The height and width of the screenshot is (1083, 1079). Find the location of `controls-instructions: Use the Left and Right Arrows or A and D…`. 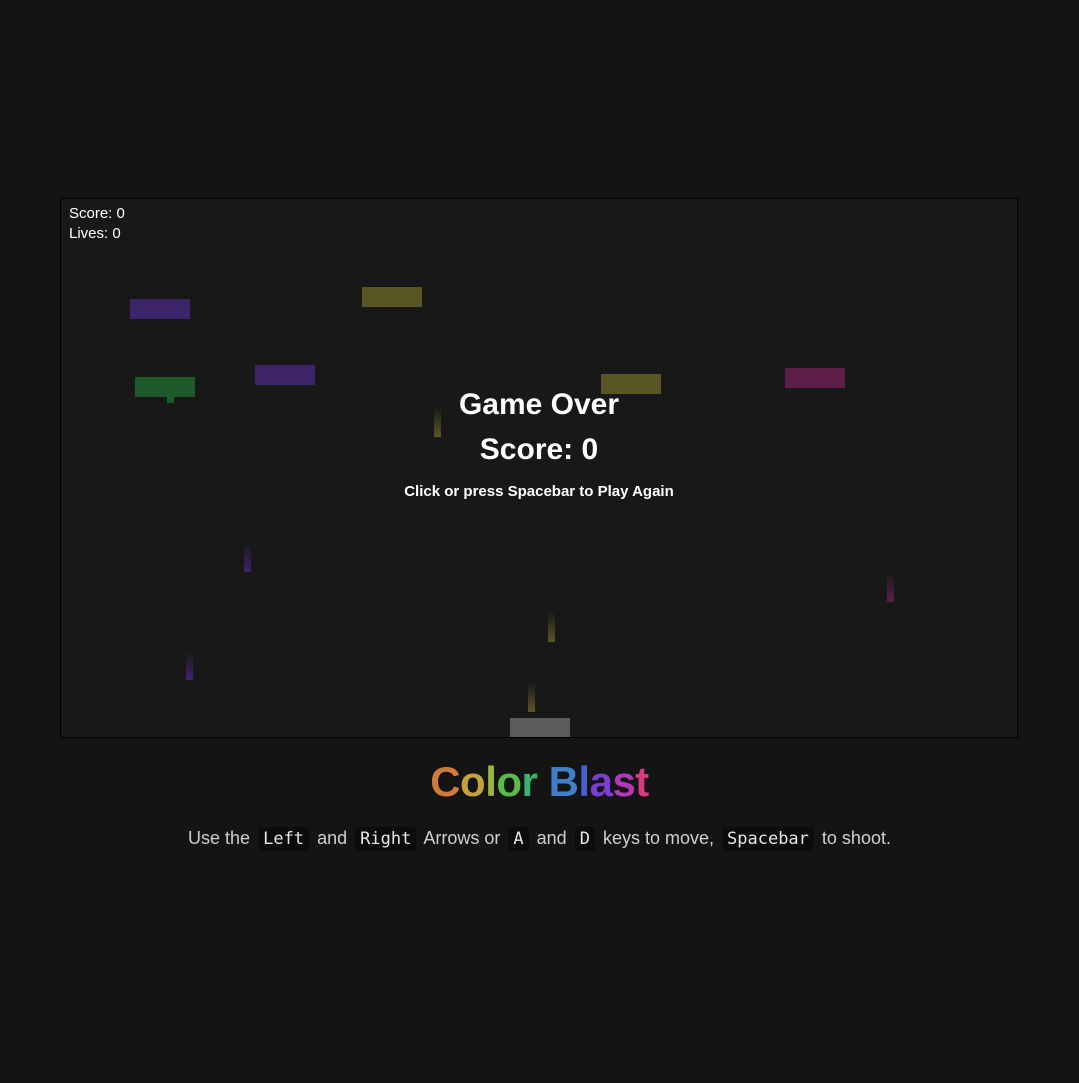

controls-instructions: Use the Left and Right Arrows or A and D… is located at coordinates (539, 839).